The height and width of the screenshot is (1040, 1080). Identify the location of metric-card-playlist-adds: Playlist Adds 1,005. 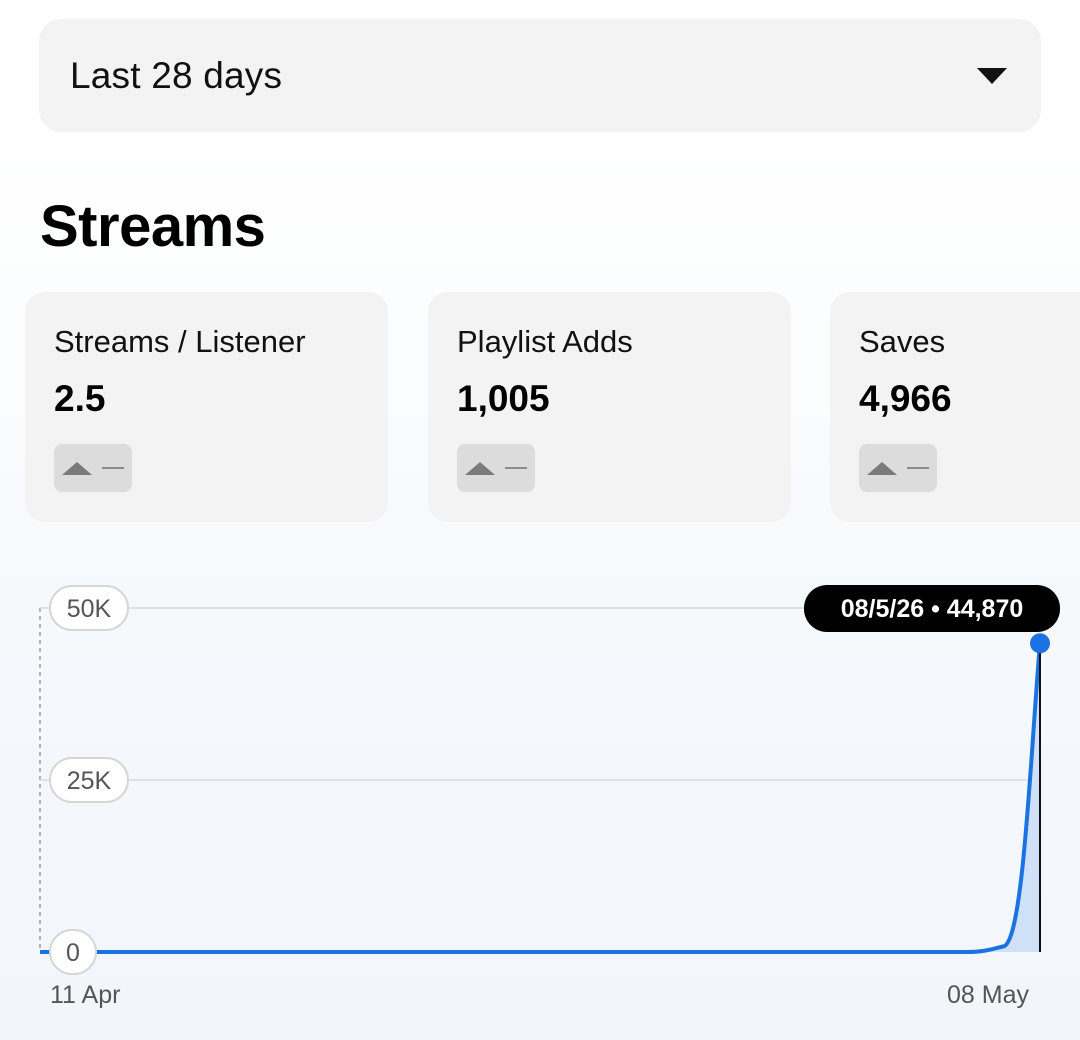
(609, 407).